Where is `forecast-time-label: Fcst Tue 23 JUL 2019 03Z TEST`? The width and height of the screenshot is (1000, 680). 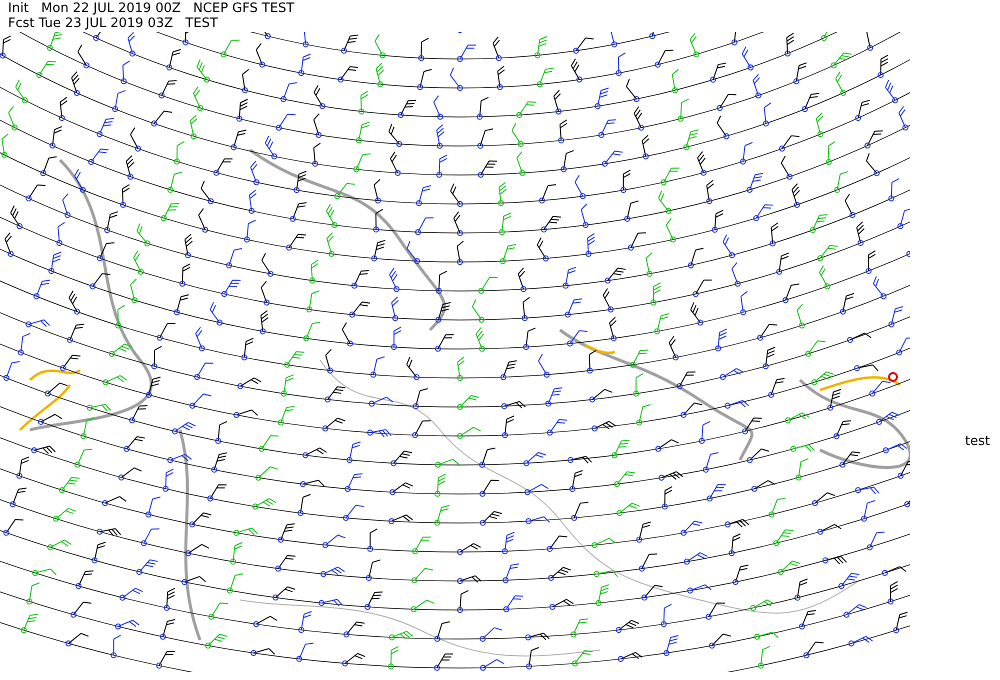
forecast-time-label: Fcst Tue 23 JUL 2019 03Z TEST is located at coordinates (113, 23).